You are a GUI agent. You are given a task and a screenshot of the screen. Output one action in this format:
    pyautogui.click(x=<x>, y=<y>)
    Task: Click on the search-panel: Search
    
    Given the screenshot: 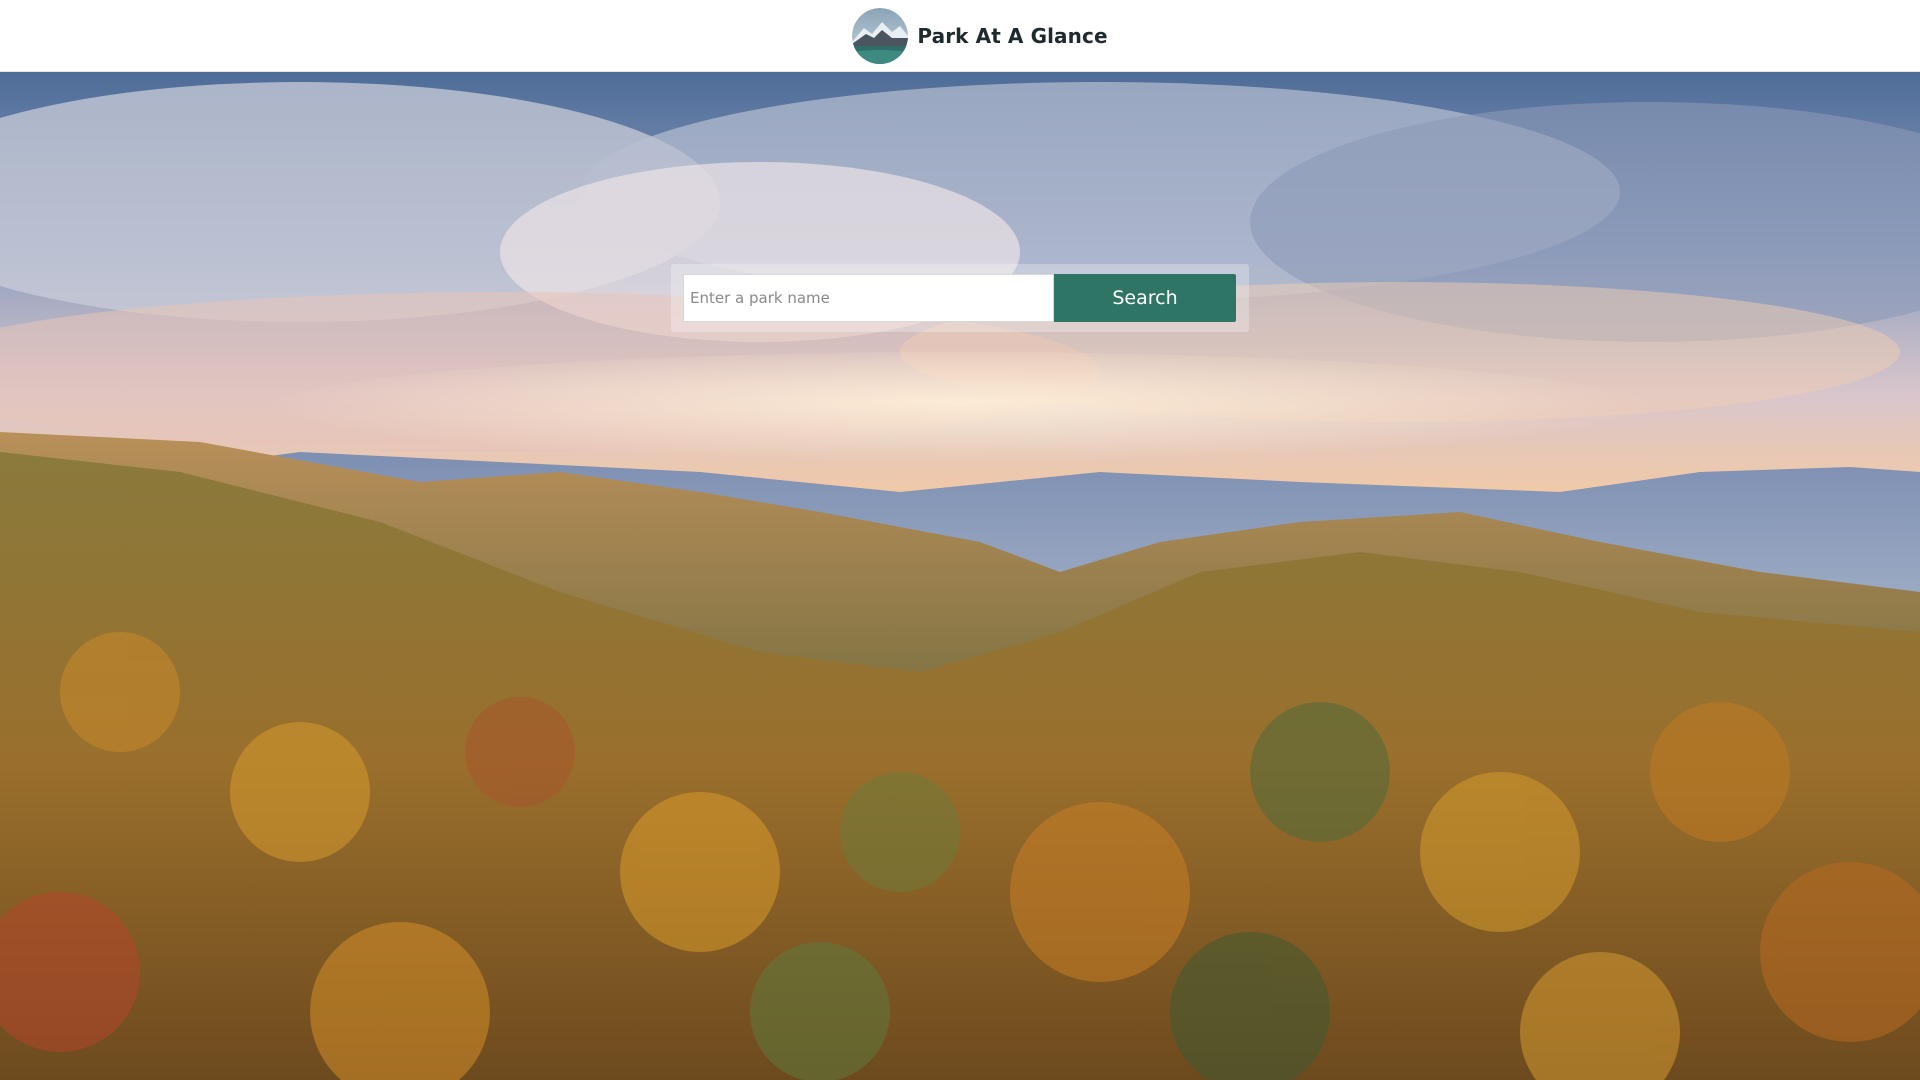 What is the action you would take?
    pyautogui.click(x=960, y=298)
    